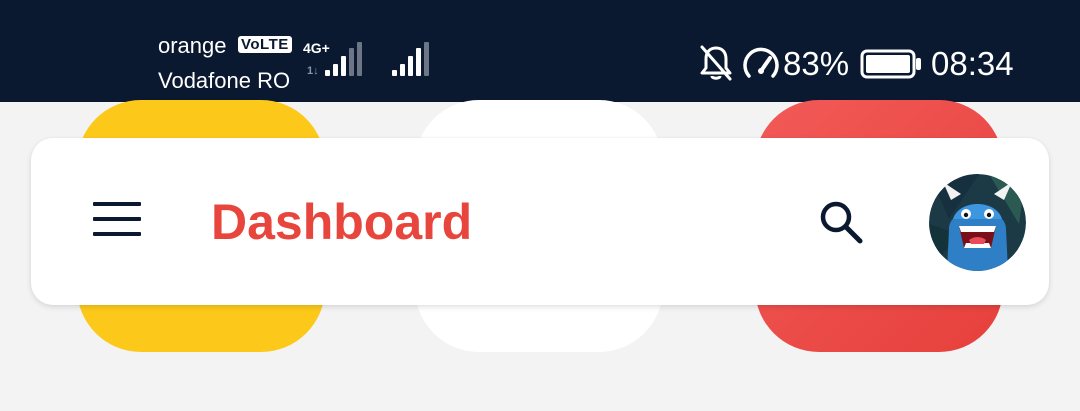  Describe the element at coordinates (716, 63) in the screenshot. I see `mute-notifications-icon` at that location.